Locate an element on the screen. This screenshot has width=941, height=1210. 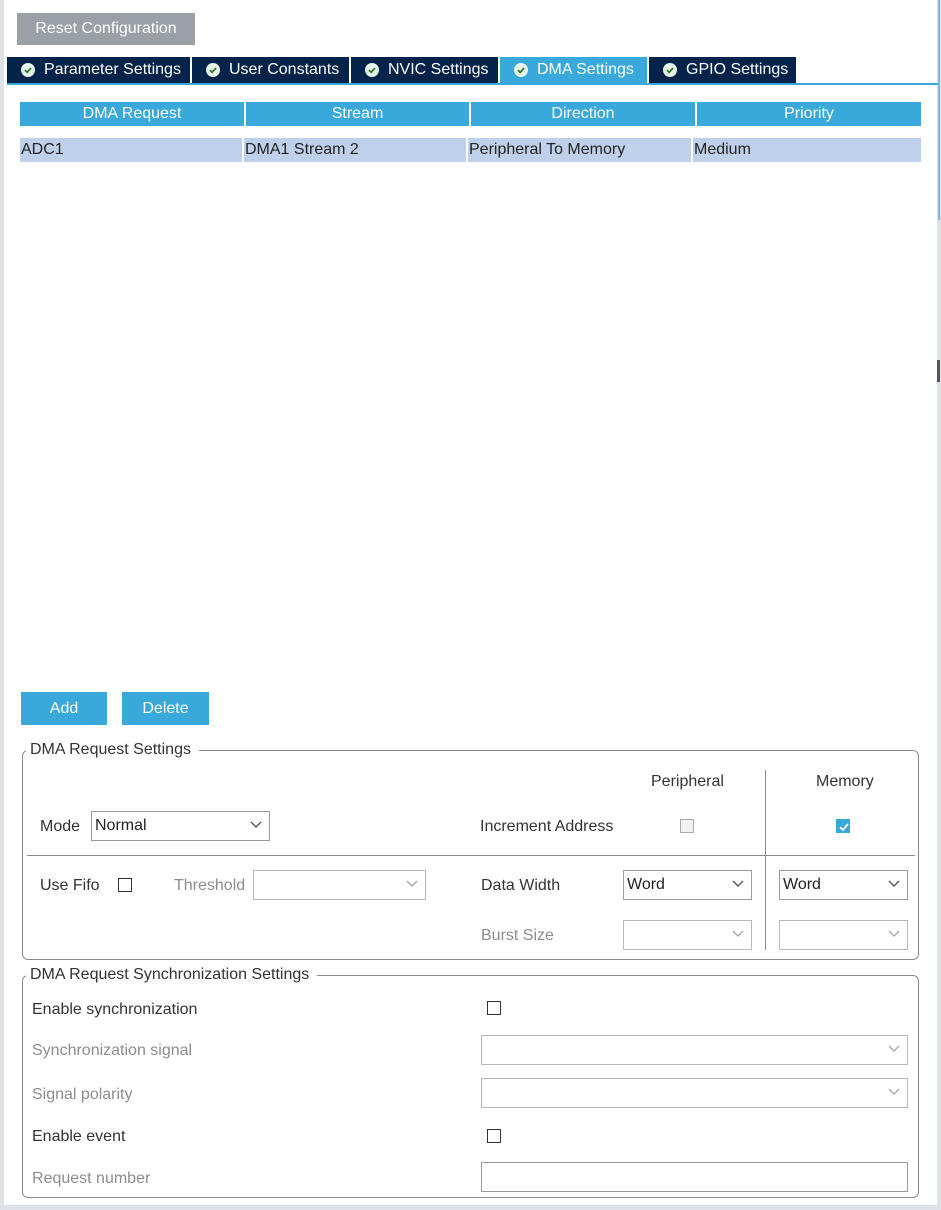
cell-stream: DMA1 Stream 2 is located at coordinates (356, 150).